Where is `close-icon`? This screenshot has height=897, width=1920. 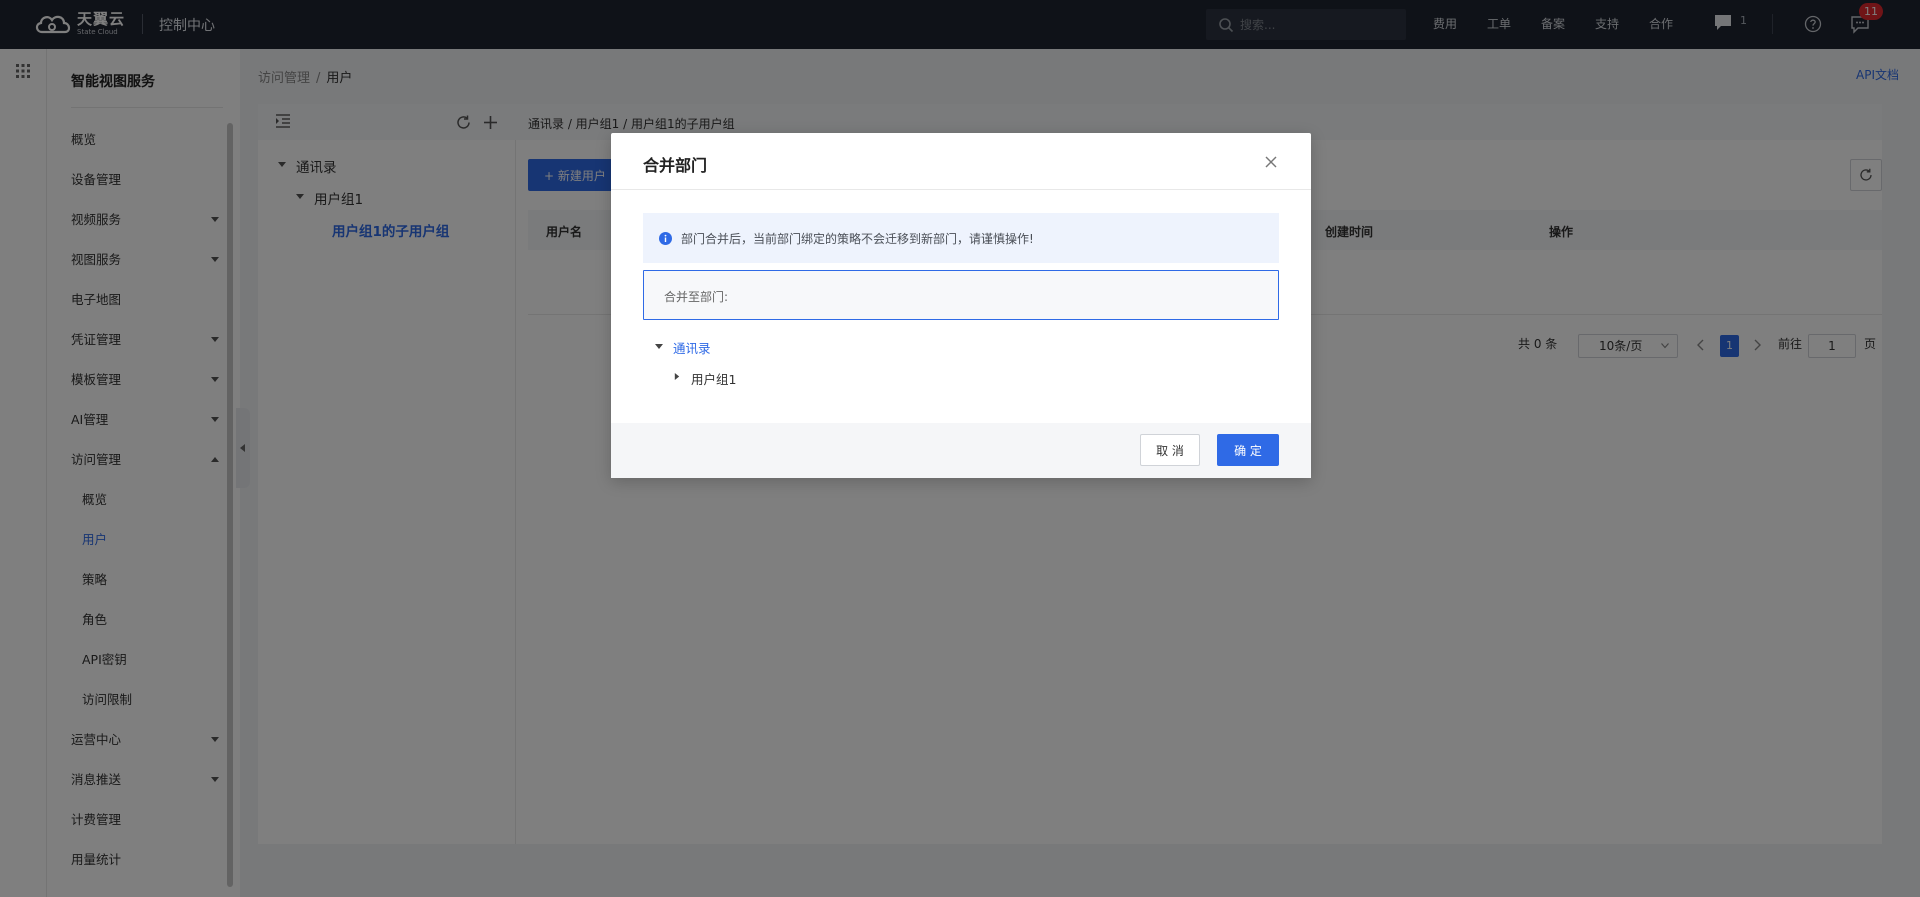 close-icon is located at coordinates (1271, 162).